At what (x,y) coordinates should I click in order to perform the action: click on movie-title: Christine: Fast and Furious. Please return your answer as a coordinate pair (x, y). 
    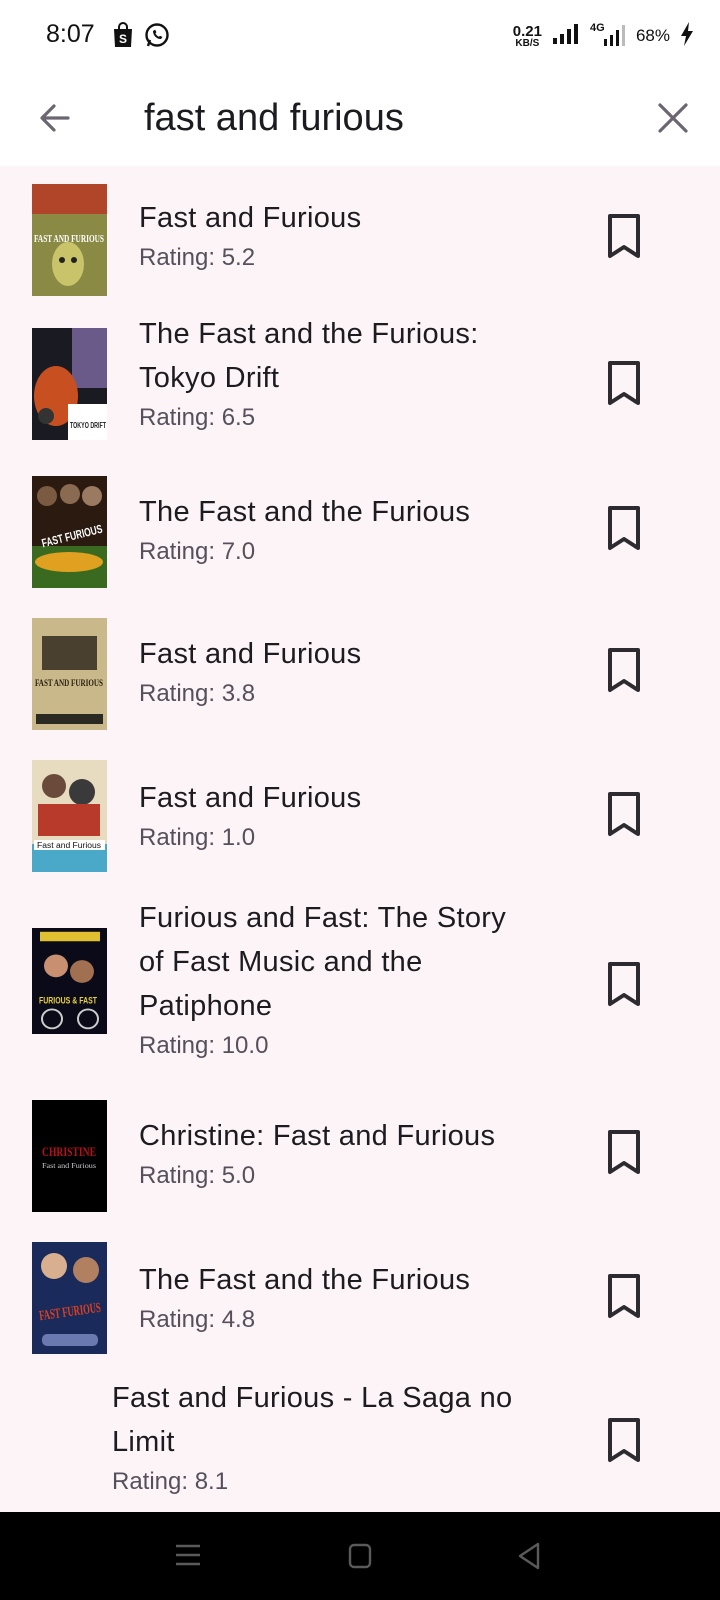
    Looking at the image, I should click on (317, 1136).